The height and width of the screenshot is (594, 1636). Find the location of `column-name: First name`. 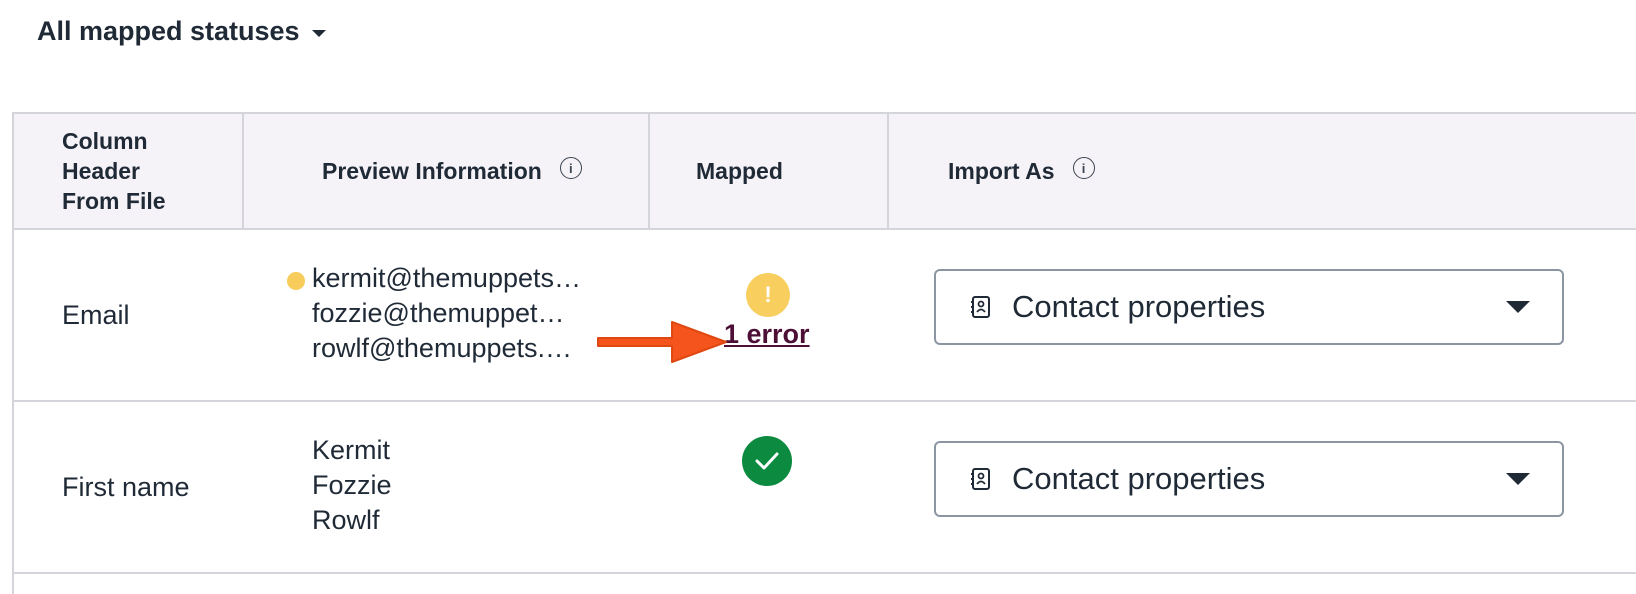

column-name: First name is located at coordinates (126, 486).